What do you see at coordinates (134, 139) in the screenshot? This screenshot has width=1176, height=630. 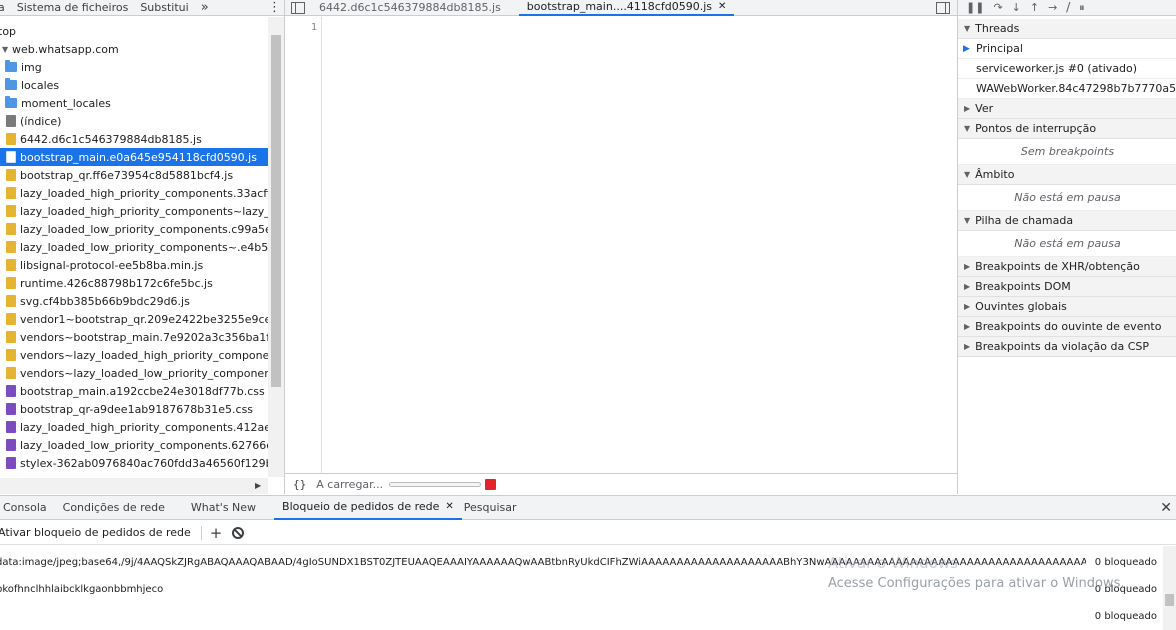 I see `tree-item-file: 6442.d6c1c546379884db8185.js` at bounding box center [134, 139].